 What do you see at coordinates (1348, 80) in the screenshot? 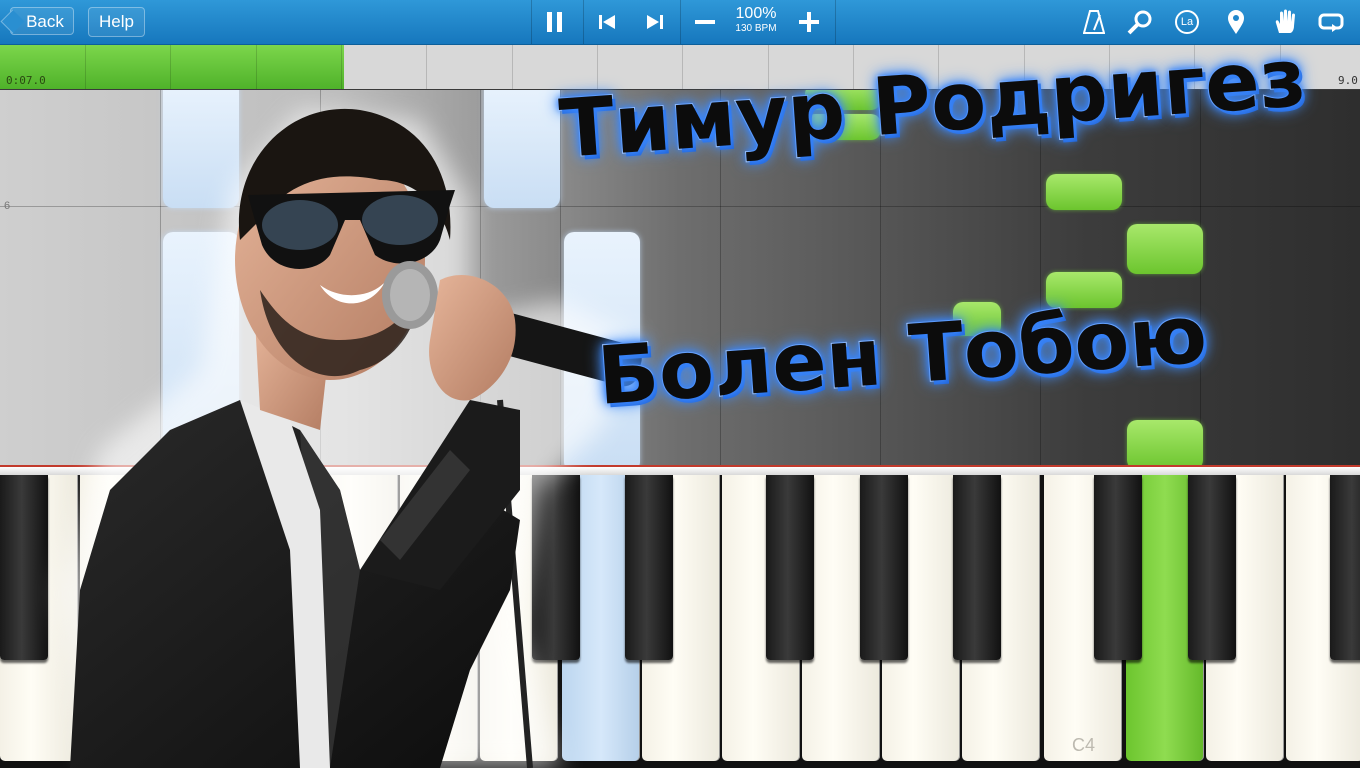
I see `timeline-end-marker: 9.0` at bounding box center [1348, 80].